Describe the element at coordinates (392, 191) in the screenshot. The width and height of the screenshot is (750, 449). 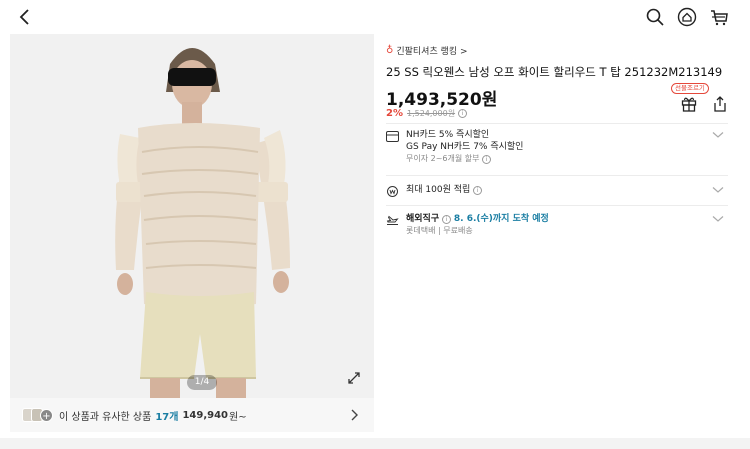
I see `points-icon` at that location.